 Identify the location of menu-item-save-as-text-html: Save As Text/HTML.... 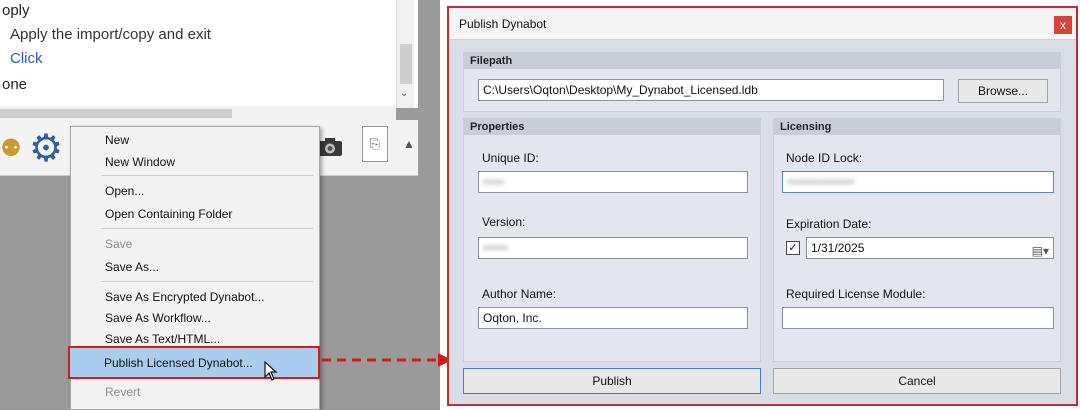
(162, 339).